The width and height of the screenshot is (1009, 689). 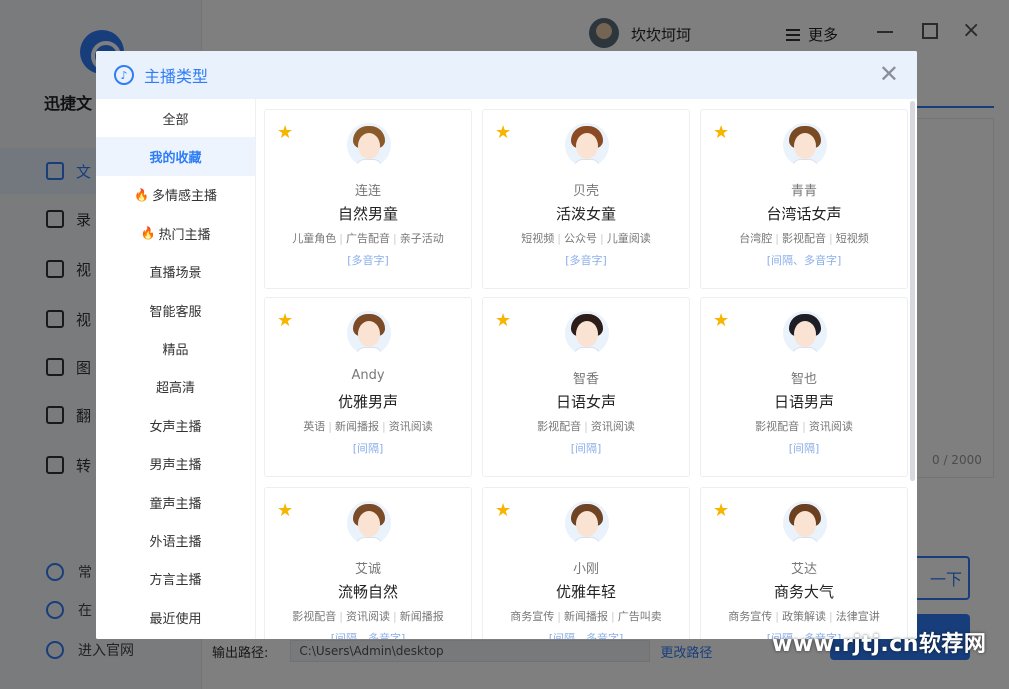 What do you see at coordinates (367, 569) in the screenshot?
I see `speaker-name: 艾诚` at bounding box center [367, 569].